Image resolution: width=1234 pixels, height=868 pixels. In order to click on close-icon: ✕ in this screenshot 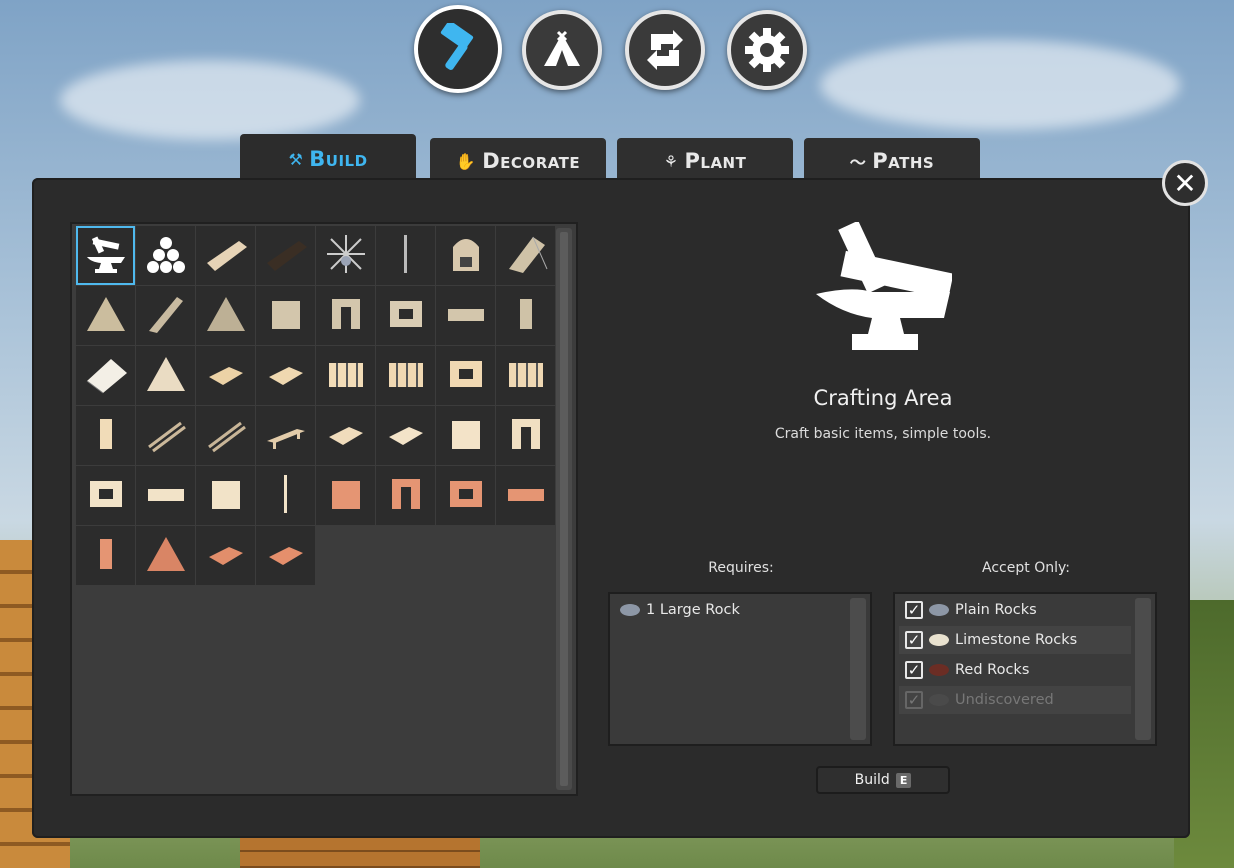, I will do `click(1185, 183)`.